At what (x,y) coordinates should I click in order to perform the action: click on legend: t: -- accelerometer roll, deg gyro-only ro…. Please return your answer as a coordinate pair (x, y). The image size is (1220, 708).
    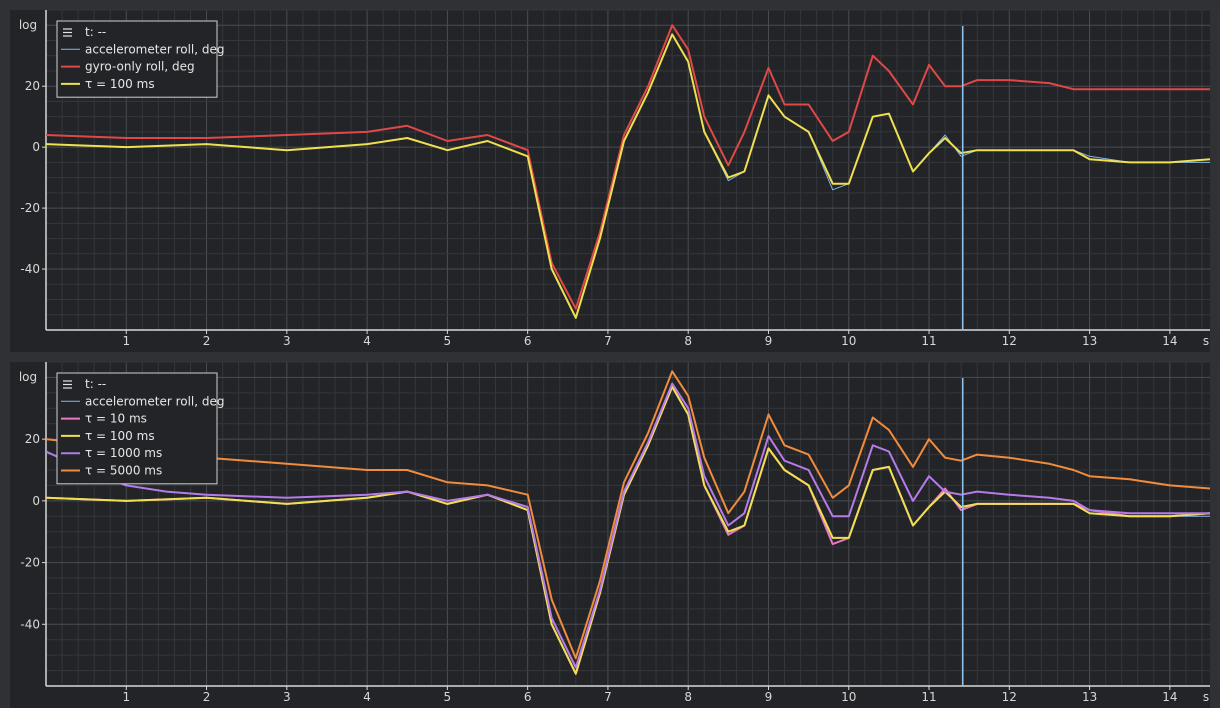
    Looking at the image, I should click on (140, 59).